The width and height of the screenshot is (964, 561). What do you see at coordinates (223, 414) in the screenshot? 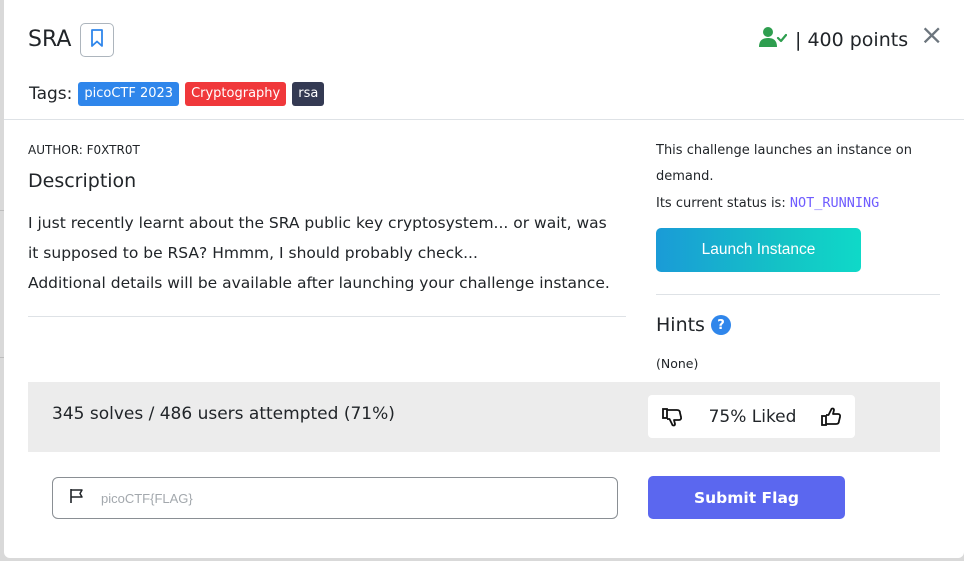
I see `solves-text: 345 solves / 486 users attempted (71%)` at bounding box center [223, 414].